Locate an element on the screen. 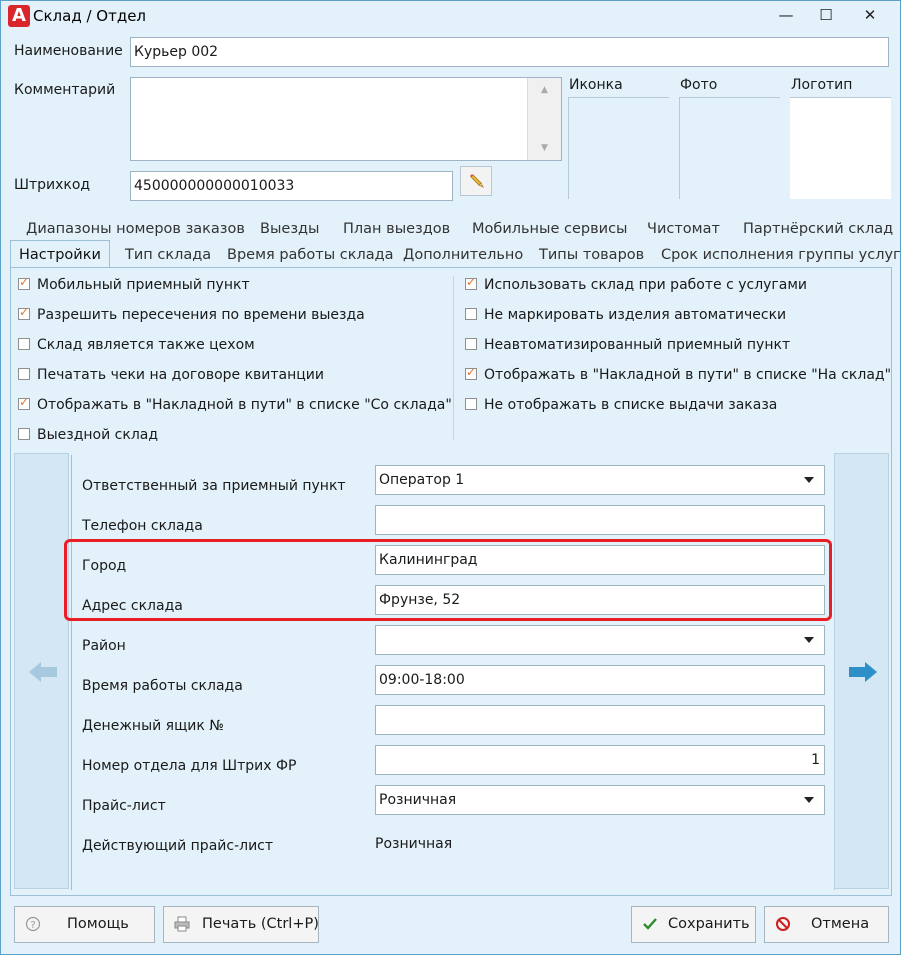 The image size is (901, 955). responsible-label: Ответственный за приемный пункт is located at coordinates (214, 486).